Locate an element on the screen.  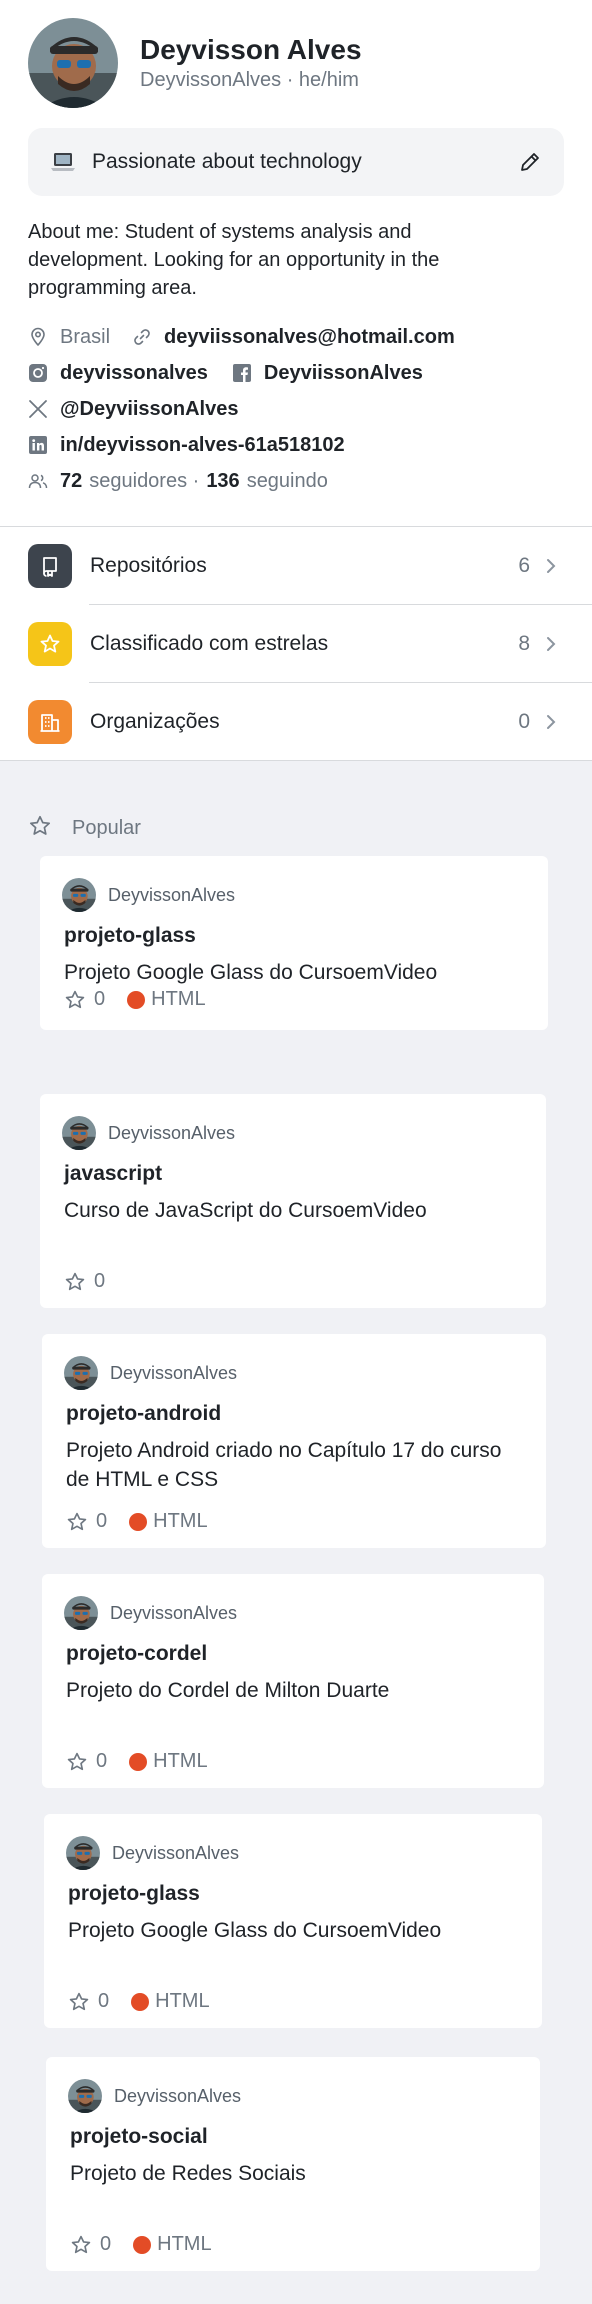
facebook-icon is located at coordinates (242, 373).